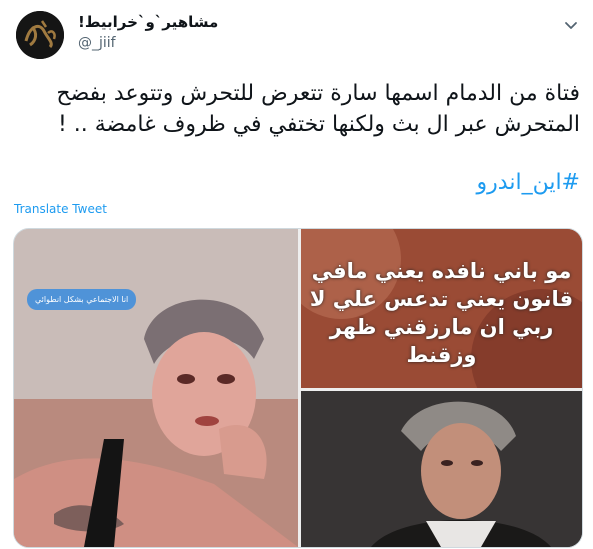  What do you see at coordinates (148, 22) in the screenshot?
I see `author-display-name: مشاهير`و`خرابيط!` at bounding box center [148, 22].